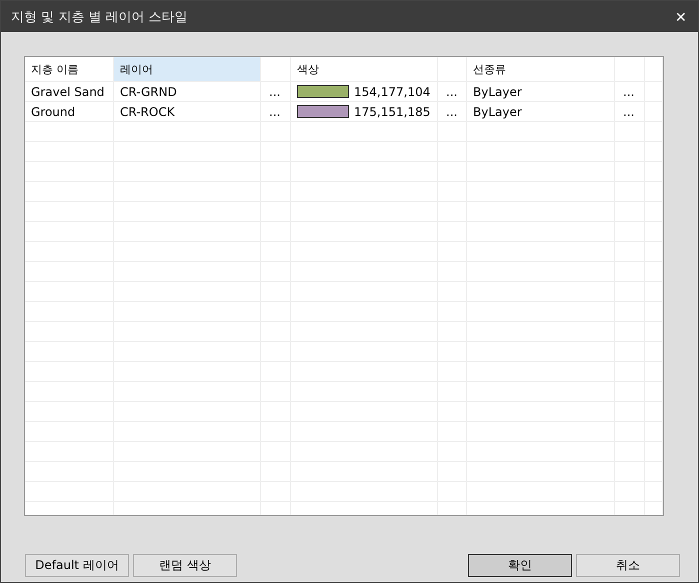 The height and width of the screenshot is (583, 699). I want to click on table-cell: CR-GRND, so click(148, 91).